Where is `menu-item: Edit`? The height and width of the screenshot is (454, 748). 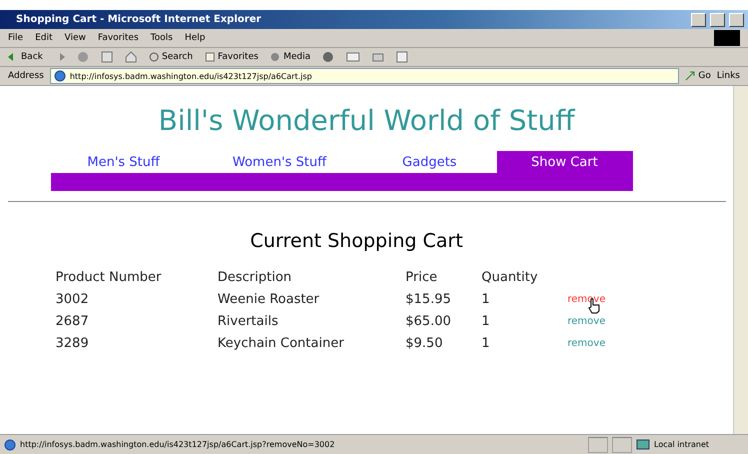
menu-item: Edit is located at coordinates (43, 38).